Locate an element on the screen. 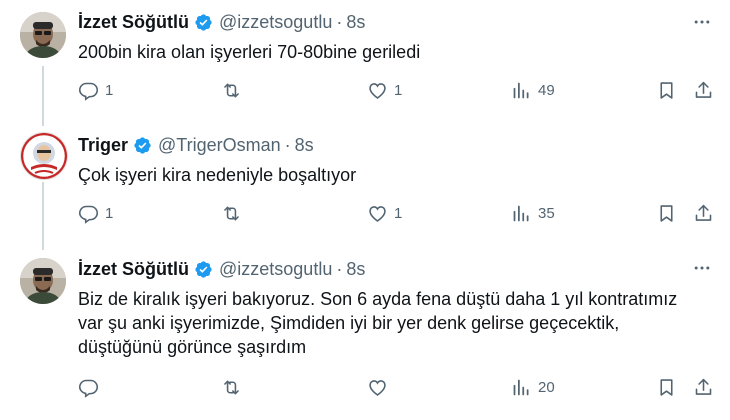  tweet-actions: 20 is located at coordinates (398, 389).